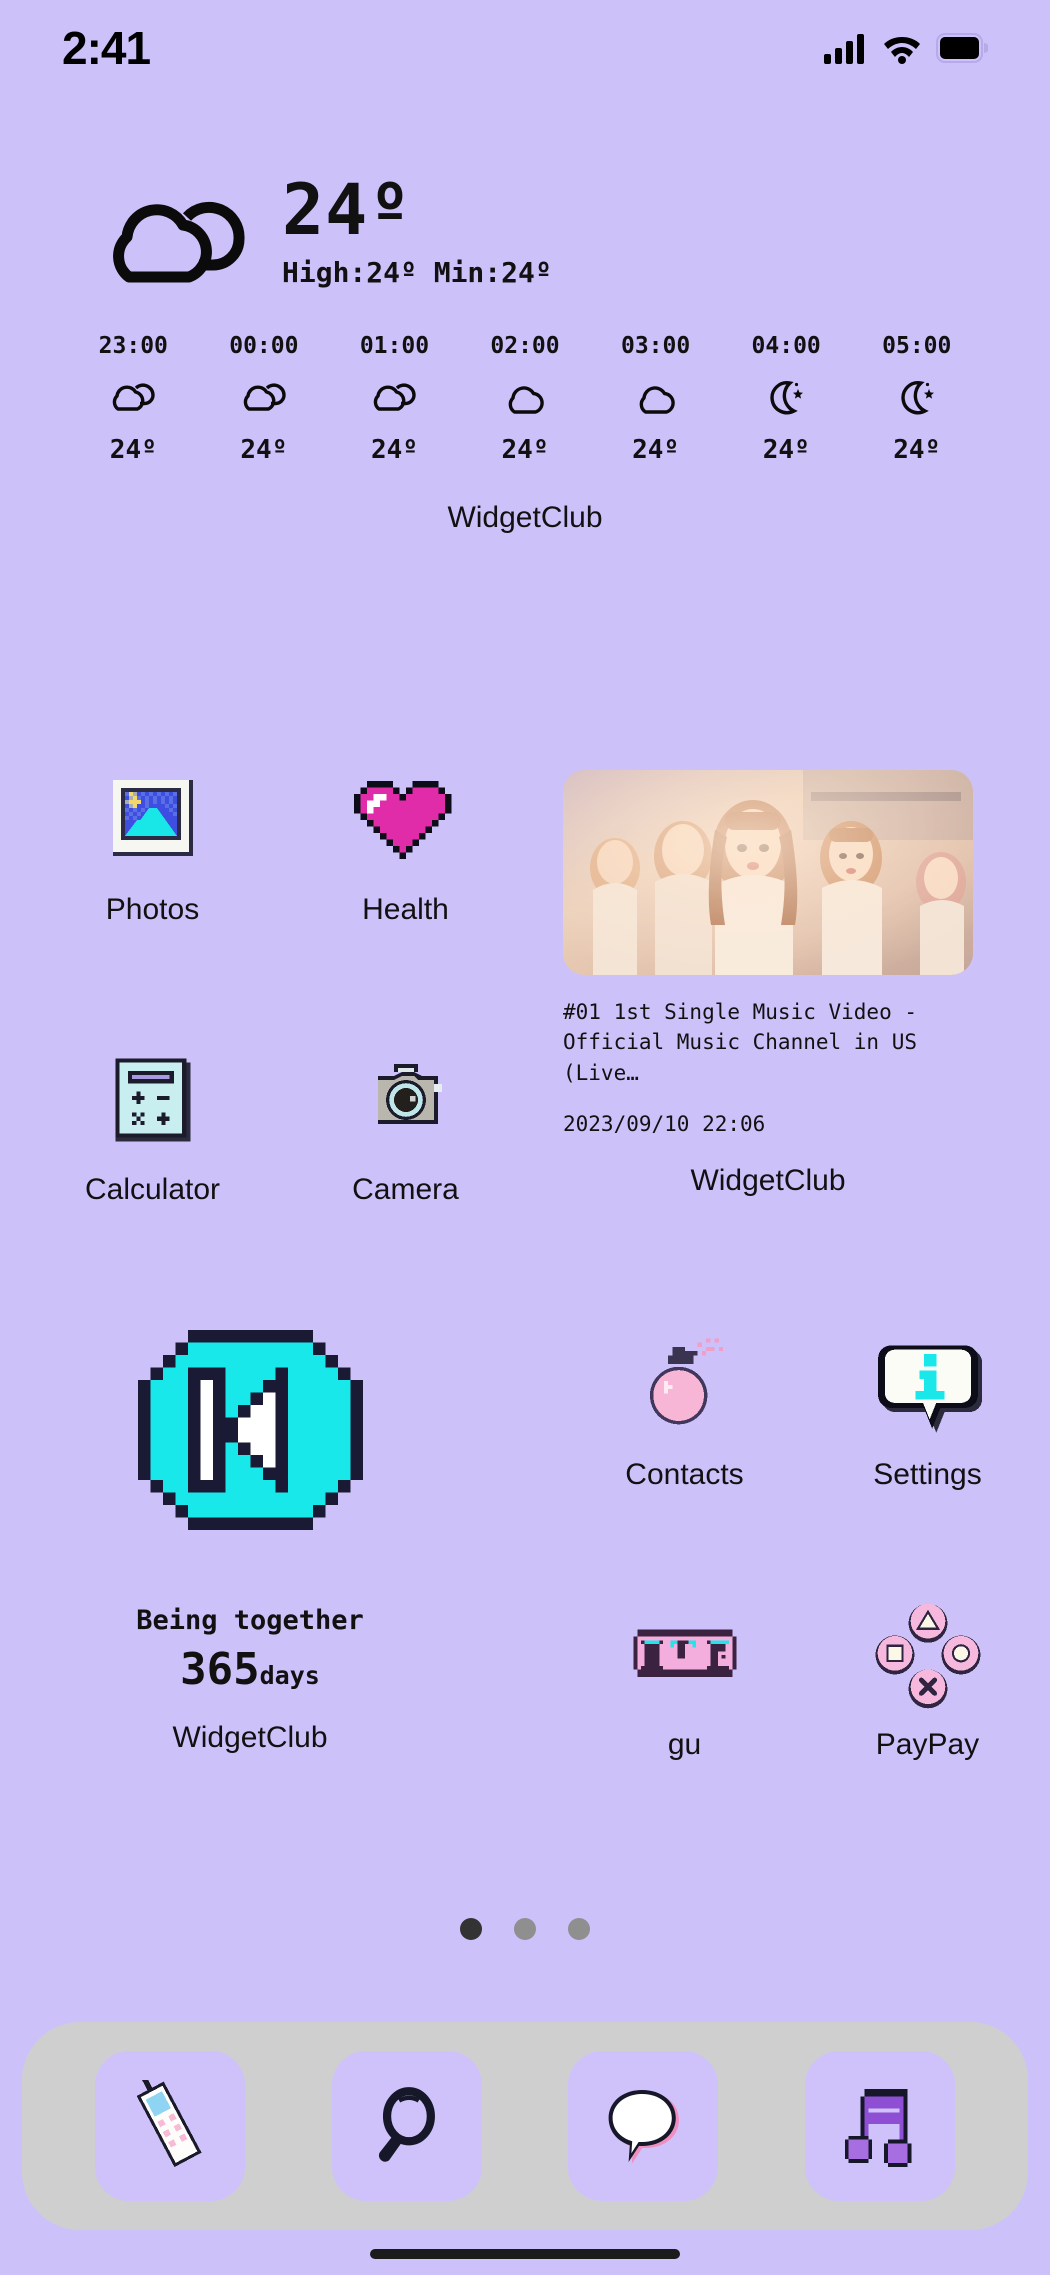 The width and height of the screenshot is (1050, 2275). I want to click on counter-widget: Being together 365days WidgetClub, so click(250, 1680).